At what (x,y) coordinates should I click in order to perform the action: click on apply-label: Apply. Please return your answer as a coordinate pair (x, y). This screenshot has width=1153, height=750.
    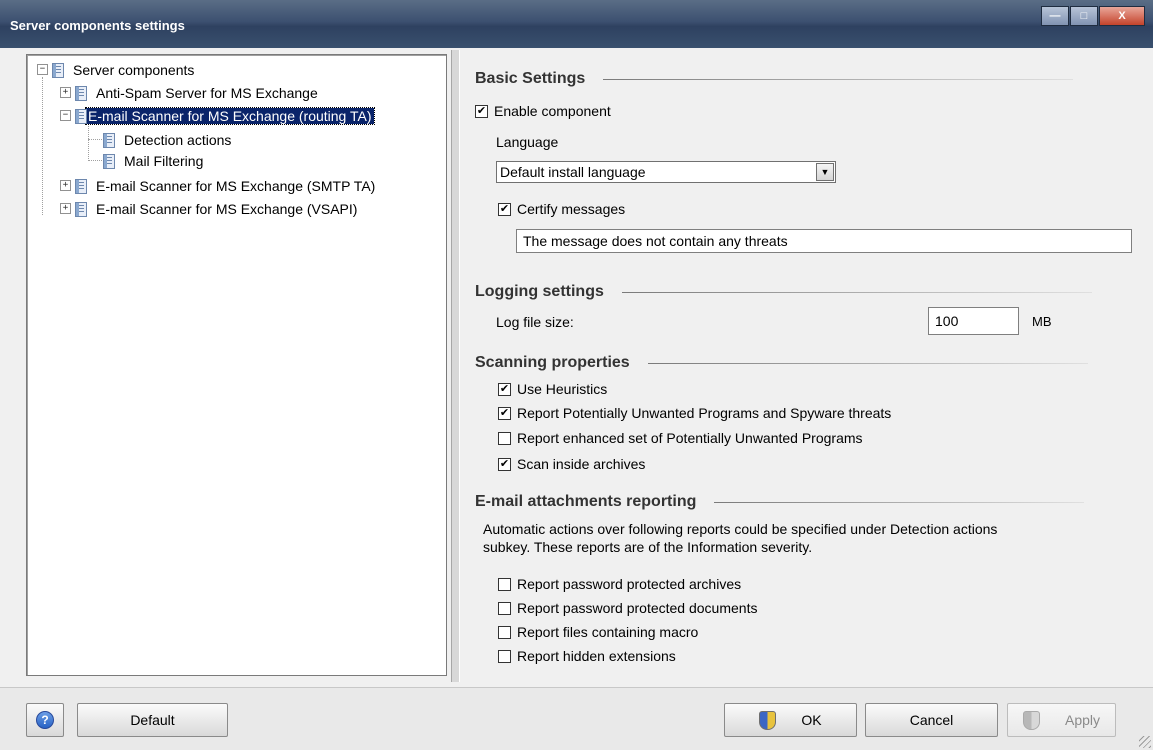
    Looking at the image, I should click on (1082, 720).